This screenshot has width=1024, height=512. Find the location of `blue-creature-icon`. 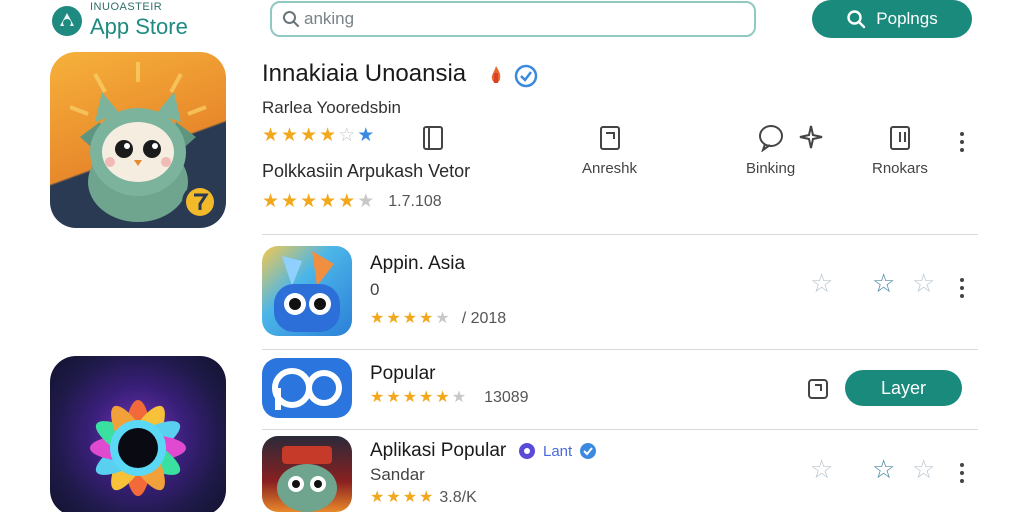

blue-creature-icon is located at coordinates (307, 291).